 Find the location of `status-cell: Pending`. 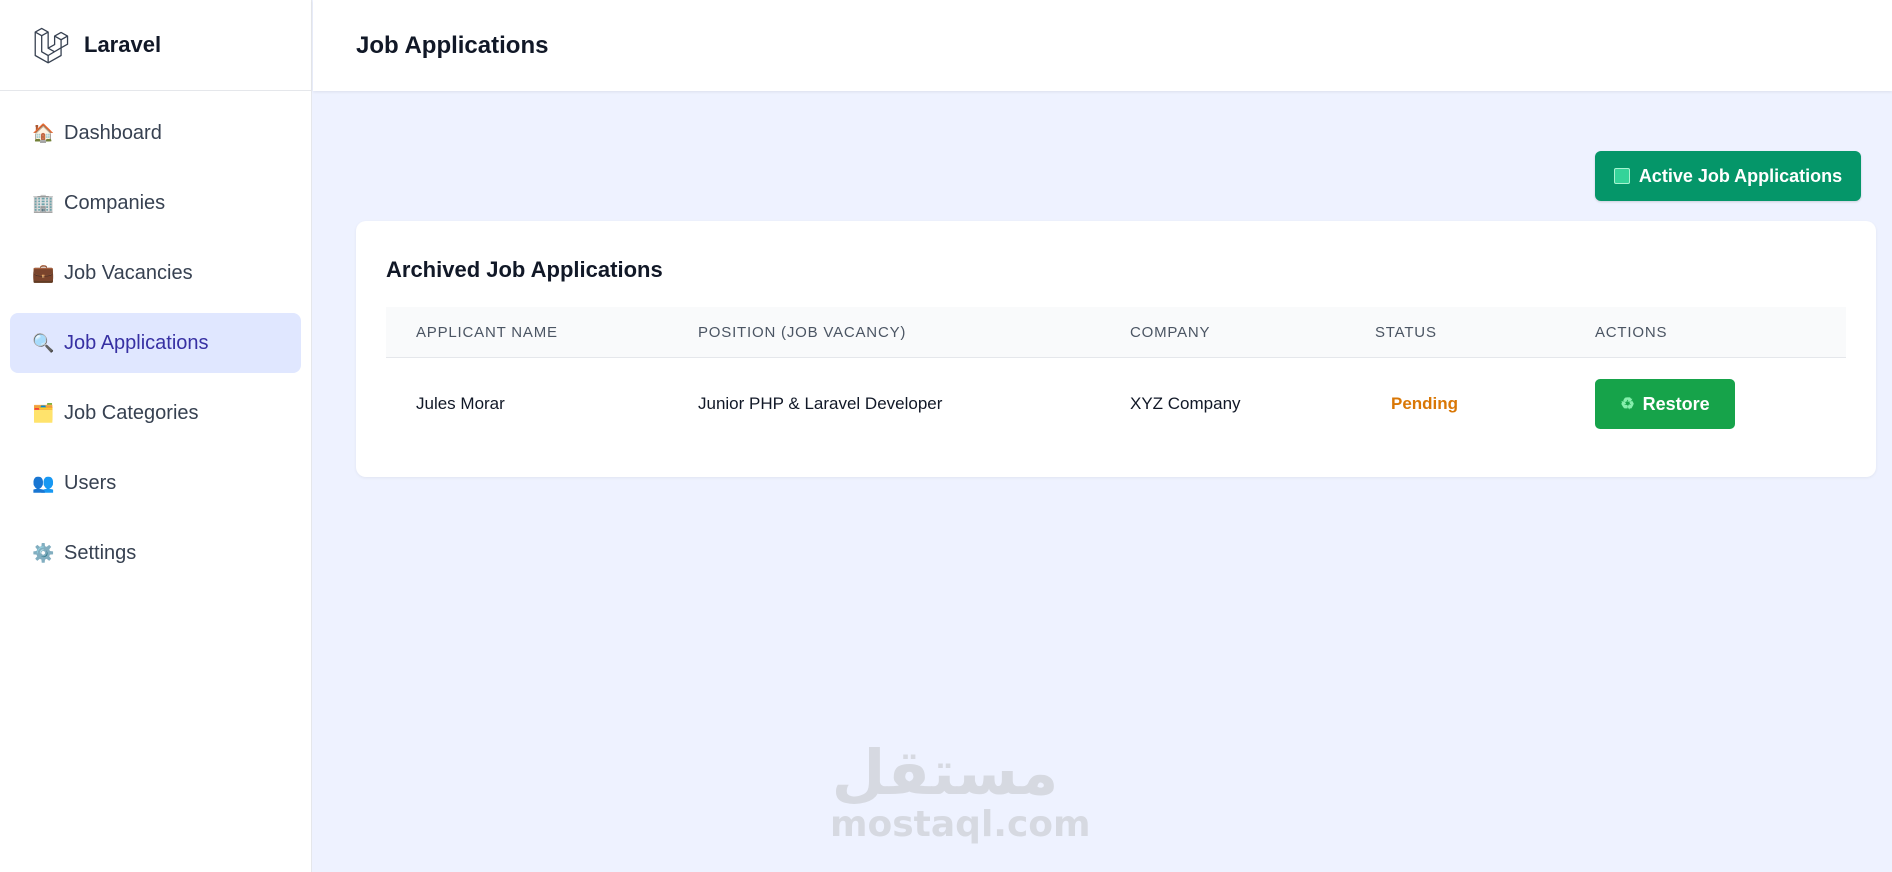

status-cell: Pending is located at coordinates (1455, 404).